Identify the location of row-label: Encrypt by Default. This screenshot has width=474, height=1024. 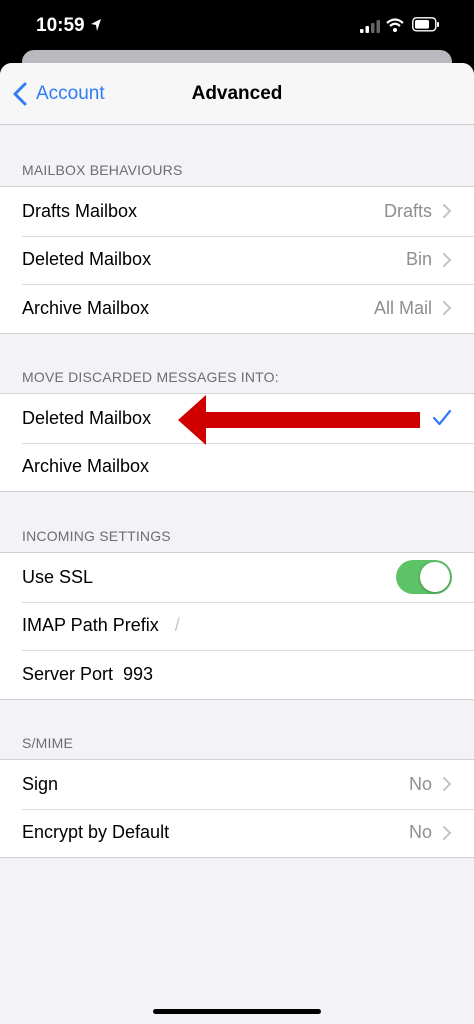
(96, 832).